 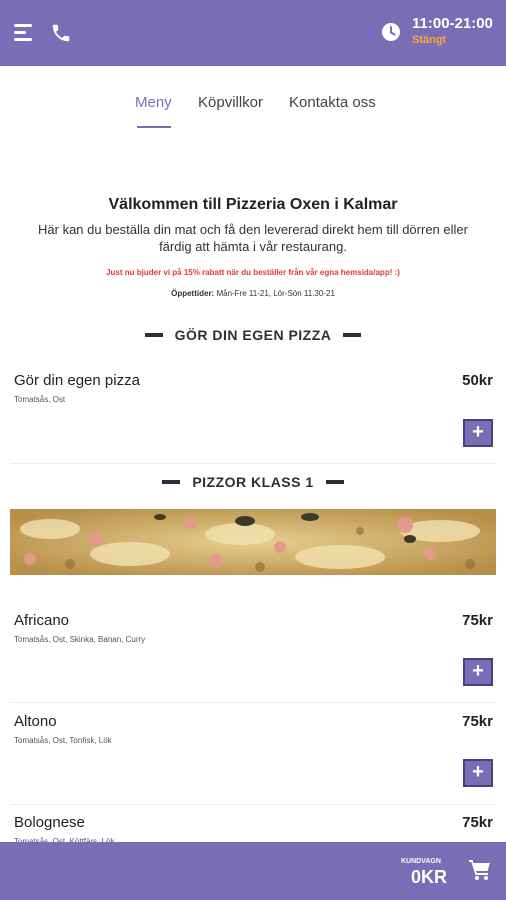 What do you see at coordinates (253, 33) in the screenshot?
I see `top-bar: 11:00-21:00 Stängt` at bounding box center [253, 33].